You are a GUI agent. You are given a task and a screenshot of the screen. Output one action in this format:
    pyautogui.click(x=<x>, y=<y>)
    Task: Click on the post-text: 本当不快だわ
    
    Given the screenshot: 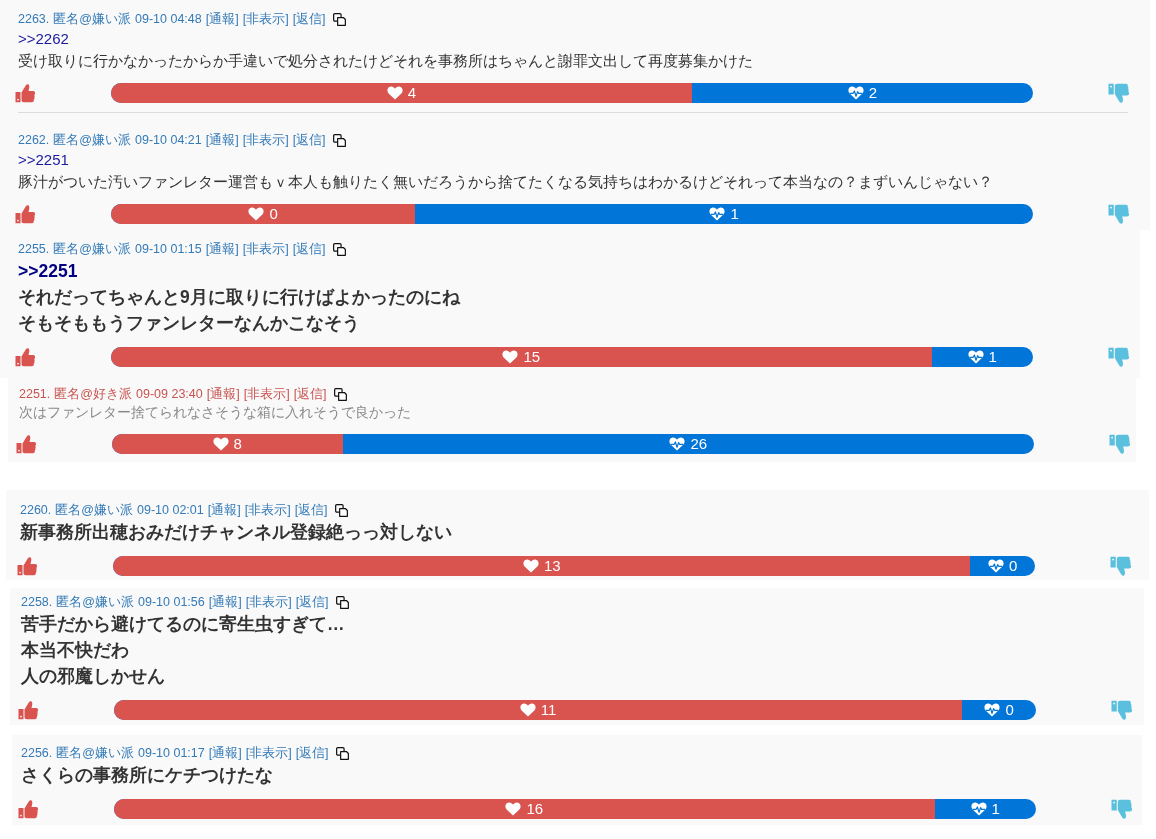 What is the action you would take?
    pyautogui.click(x=75, y=650)
    